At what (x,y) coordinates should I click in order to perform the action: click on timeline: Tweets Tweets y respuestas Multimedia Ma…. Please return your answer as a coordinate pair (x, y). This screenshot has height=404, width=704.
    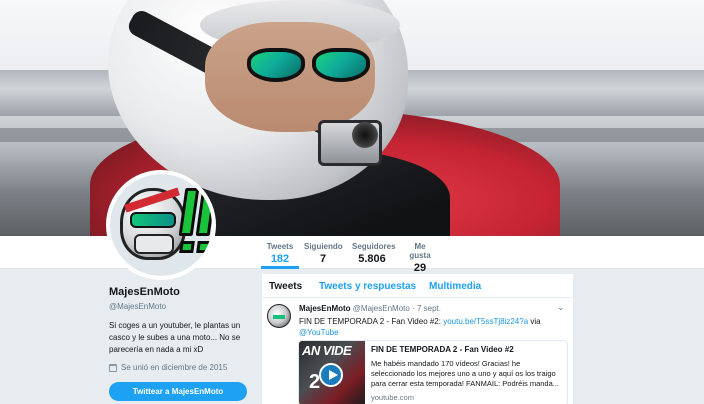
    Looking at the image, I should click on (417, 339).